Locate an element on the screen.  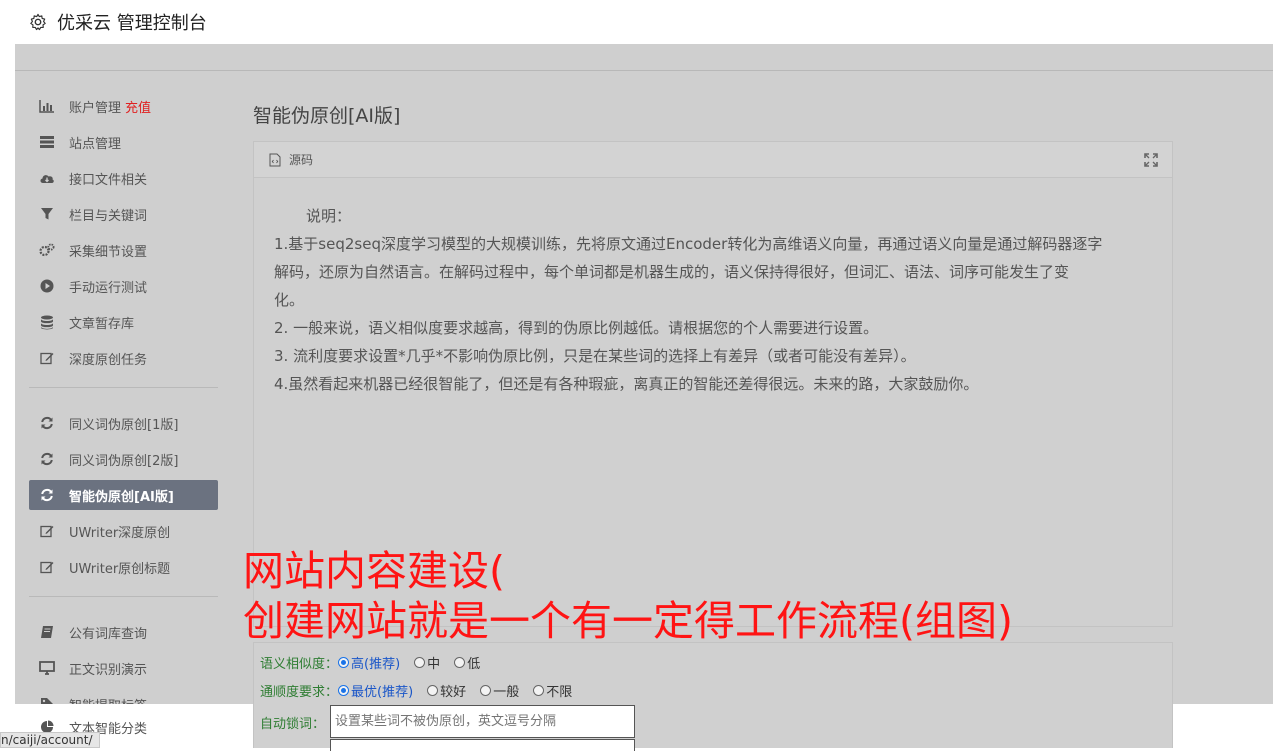
sidebar-item-label: 站点管理 is located at coordinates (95, 144).